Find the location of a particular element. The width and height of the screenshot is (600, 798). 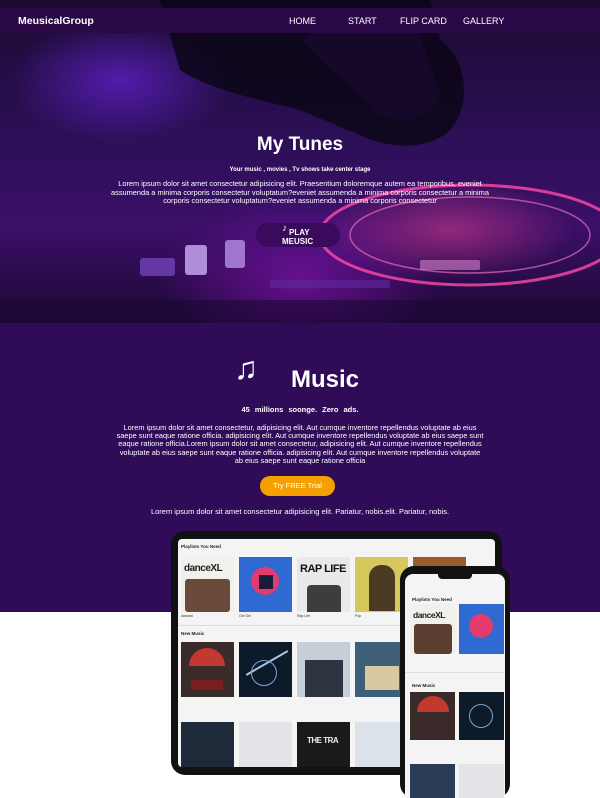

phone-section-heading: Playlists You Need is located at coordinates (432, 599).